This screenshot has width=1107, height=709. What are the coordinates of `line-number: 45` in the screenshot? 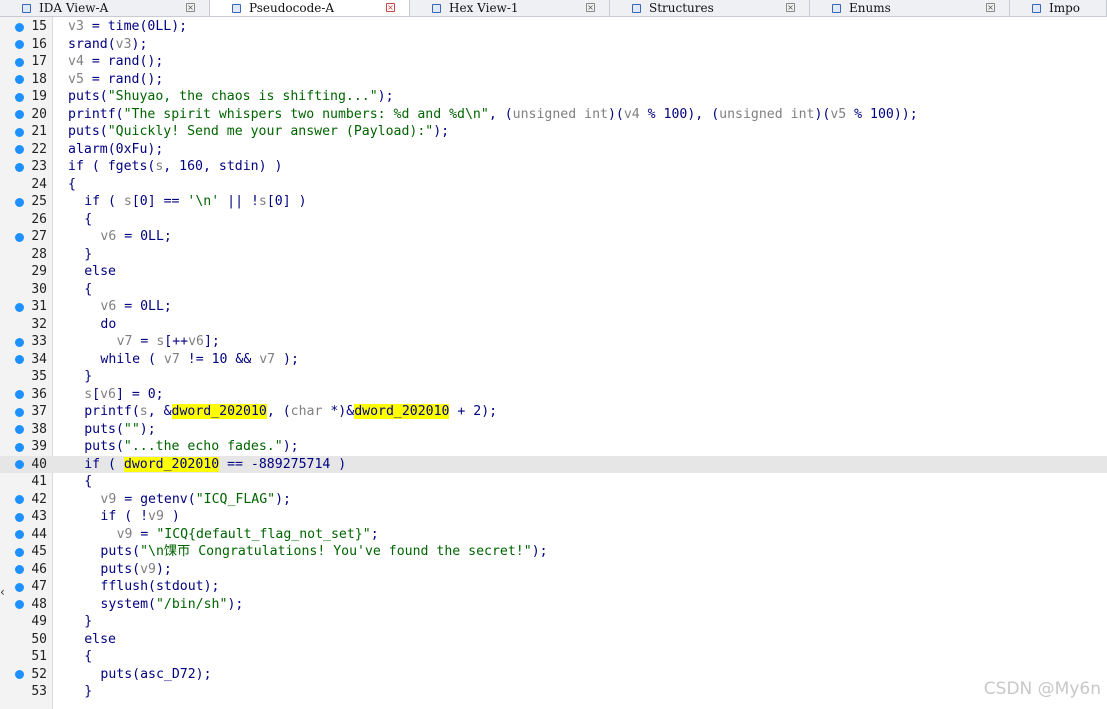 It's located at (39, 551).